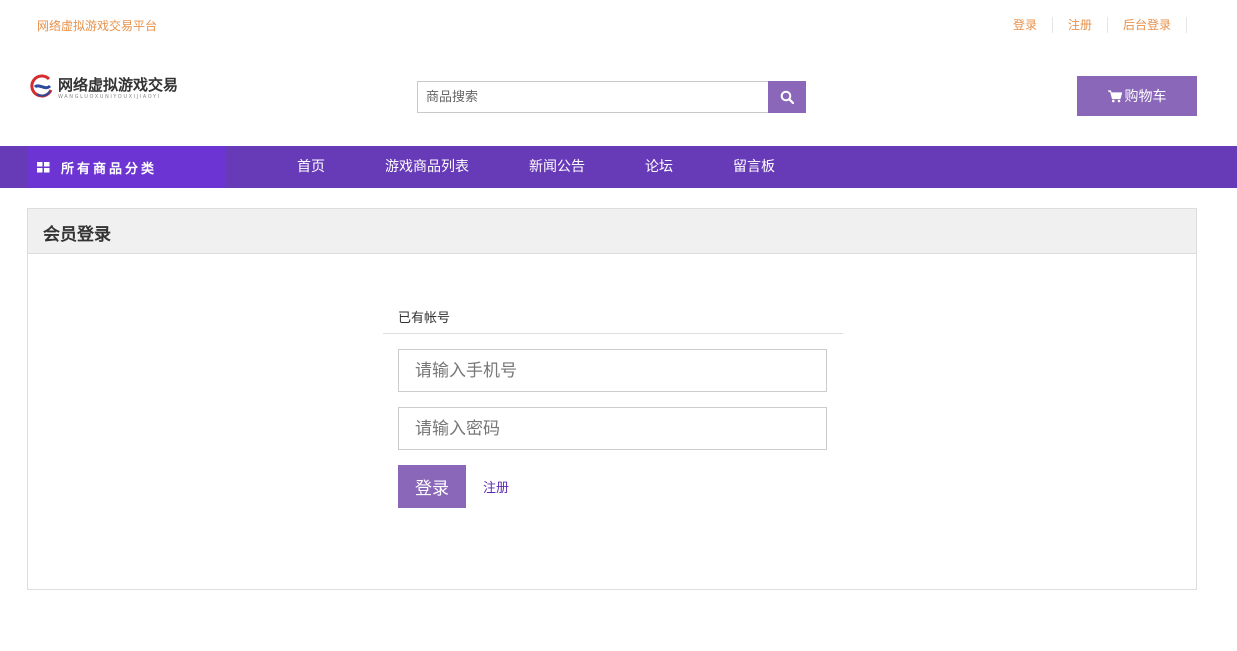  Describe the element at coordinates (109, 97) in the screenshot. I see `logo-subtext: WANGLUOXUNIYOUXIJIAOYI` at that location.